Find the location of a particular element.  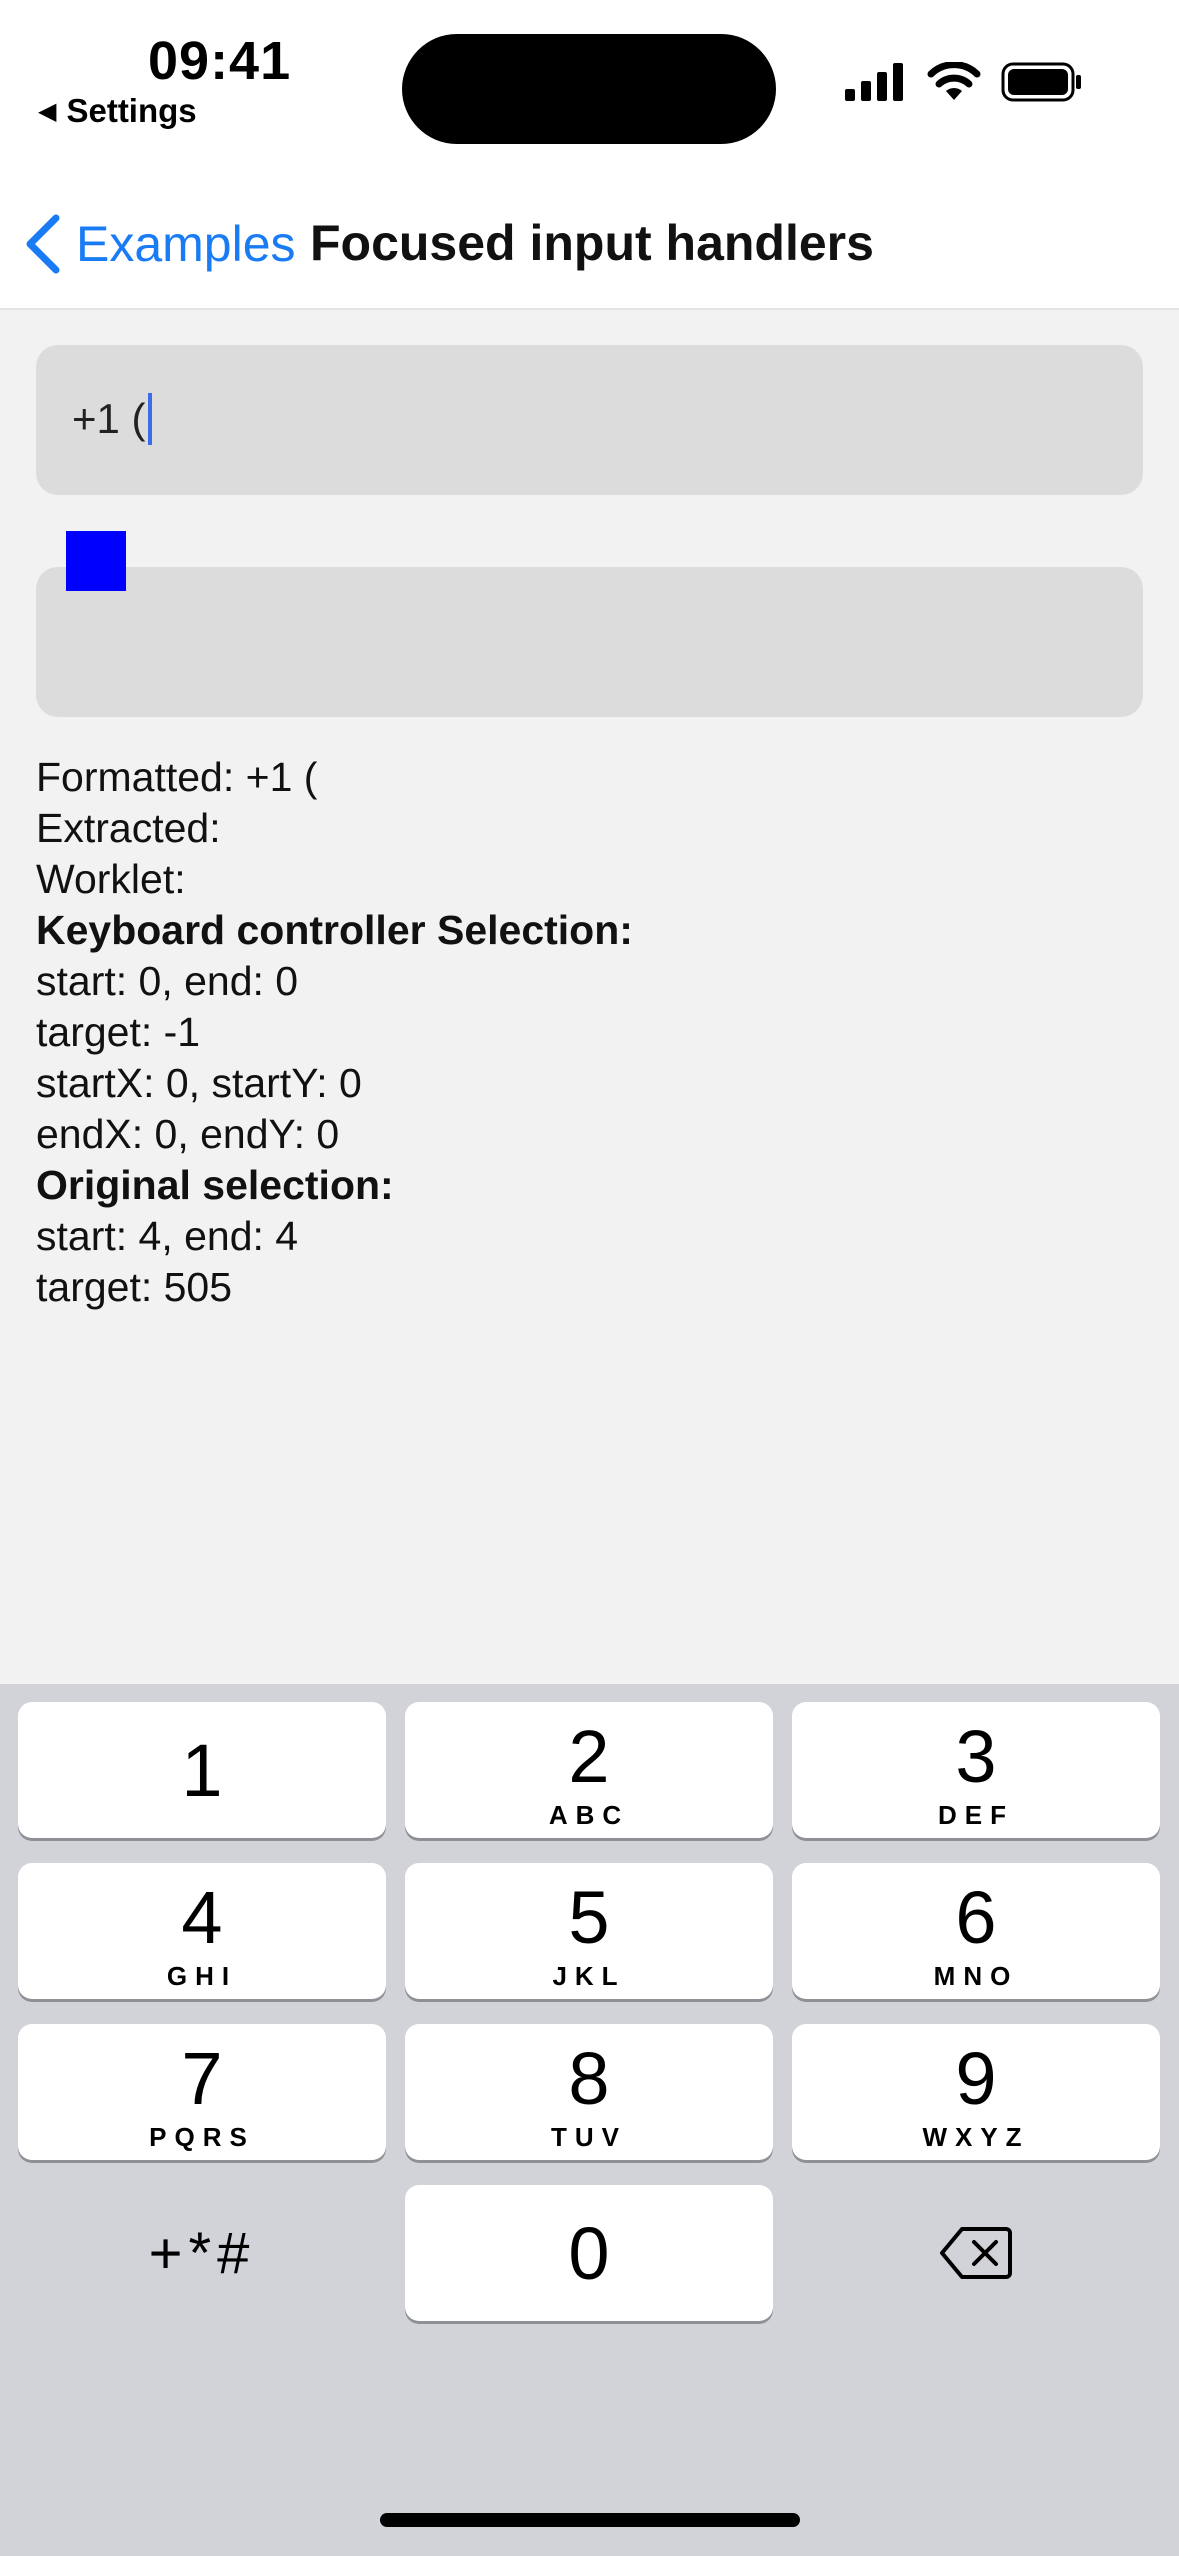

key-number: 2 is located at coordinates (589, 1756).